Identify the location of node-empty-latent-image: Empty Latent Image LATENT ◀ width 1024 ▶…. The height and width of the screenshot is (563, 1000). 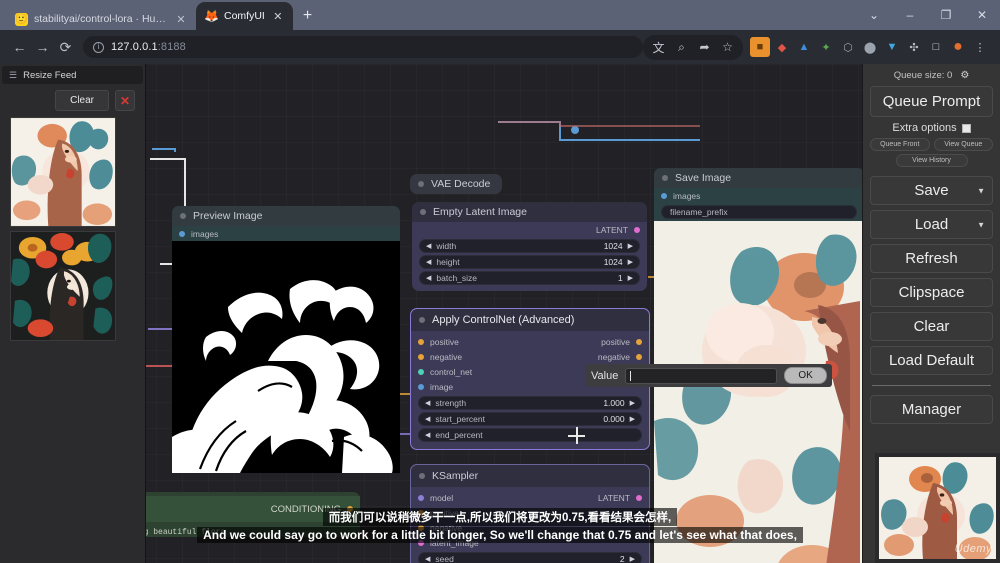
(529, 246).